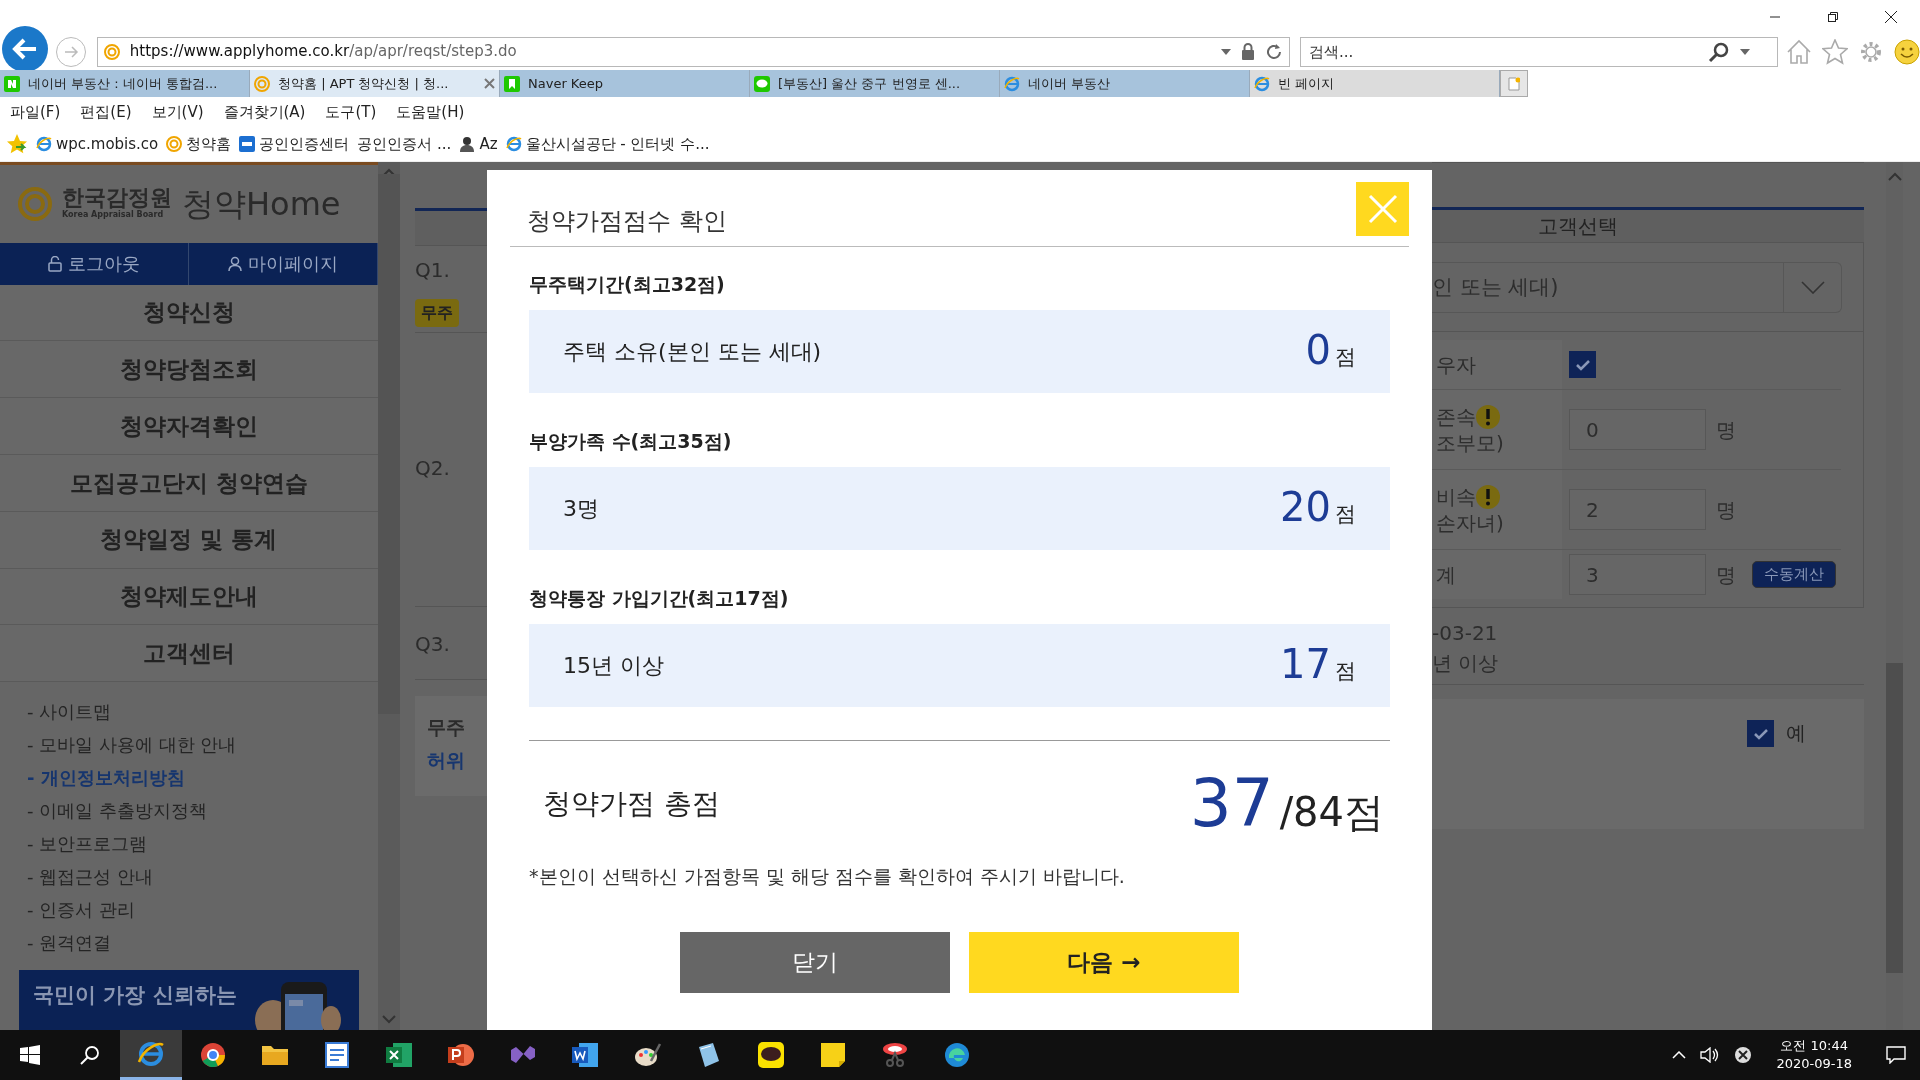 This screenshot has width=1920, height=1080. Describe the element at coordinates (1470, 442) in the screenshot. I see `field-label: 조부모)` at that location.